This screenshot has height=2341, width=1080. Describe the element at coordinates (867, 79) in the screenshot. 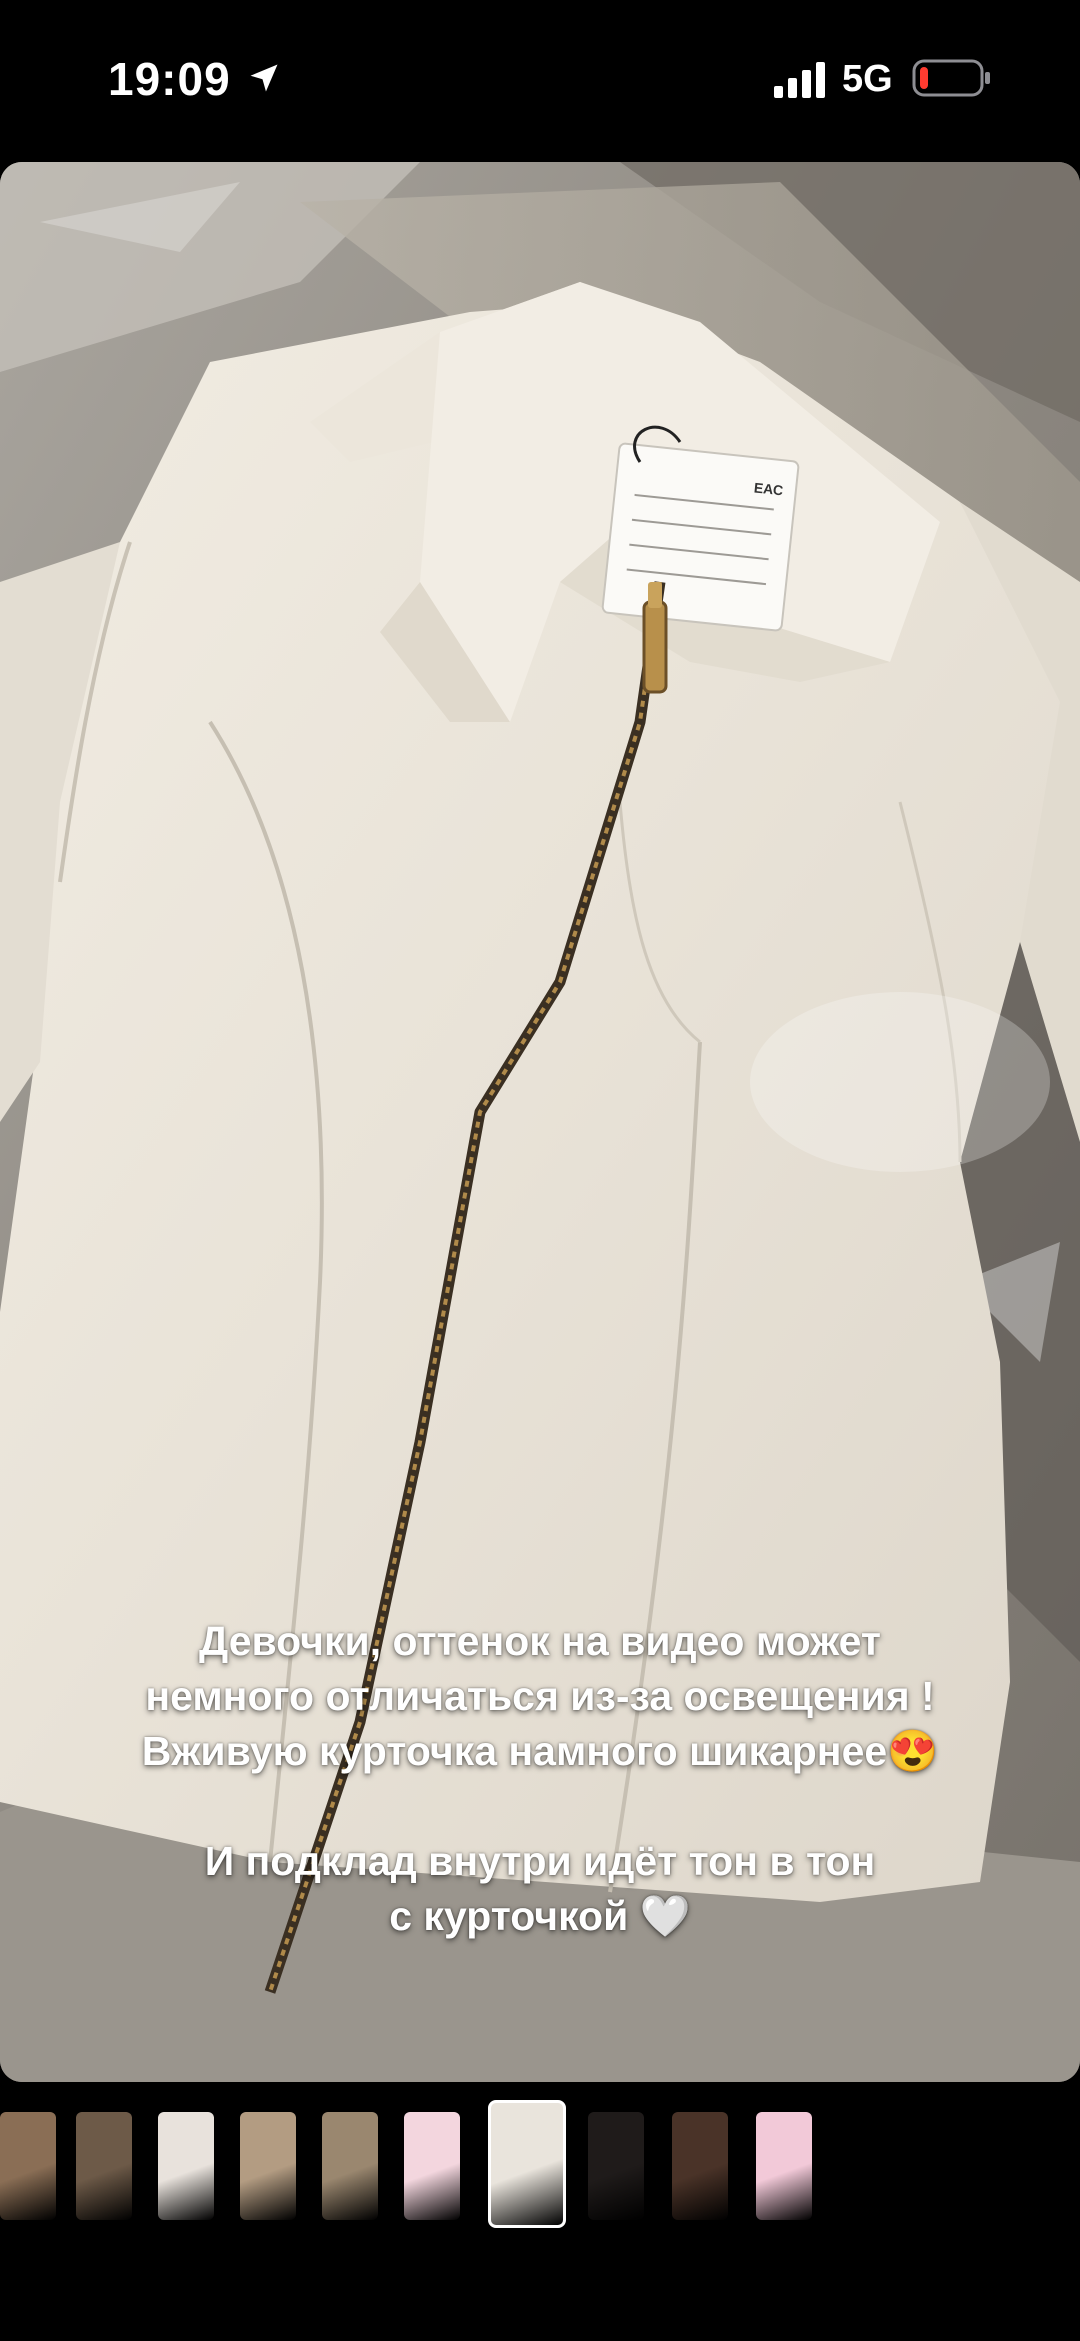

I see `network-type-label: 5G` at that location.